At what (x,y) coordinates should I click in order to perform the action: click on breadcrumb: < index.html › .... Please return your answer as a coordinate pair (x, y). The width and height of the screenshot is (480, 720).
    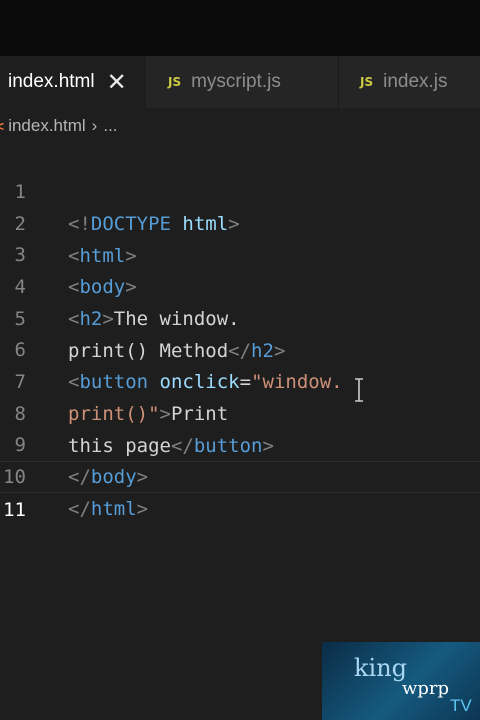
    Looking at the image, I should click on (240, 126).